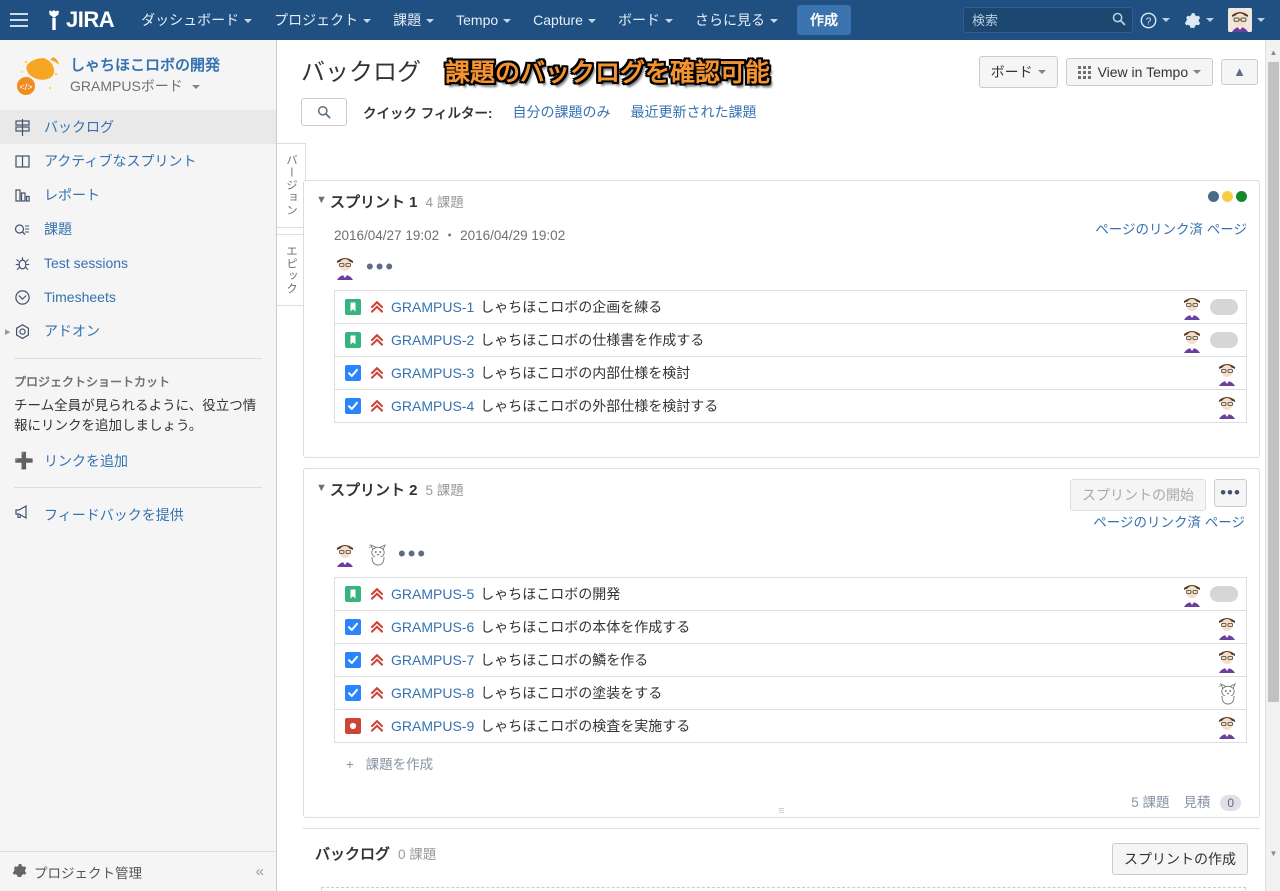 This screenshot has height=891, width=1280. What do you see at coordinates (790, 405) in the screenshot?
I see `table-row: GRAMPUS-4 しゃちほこロボの外部仕様を検討する` at bounding box center [790, 405].